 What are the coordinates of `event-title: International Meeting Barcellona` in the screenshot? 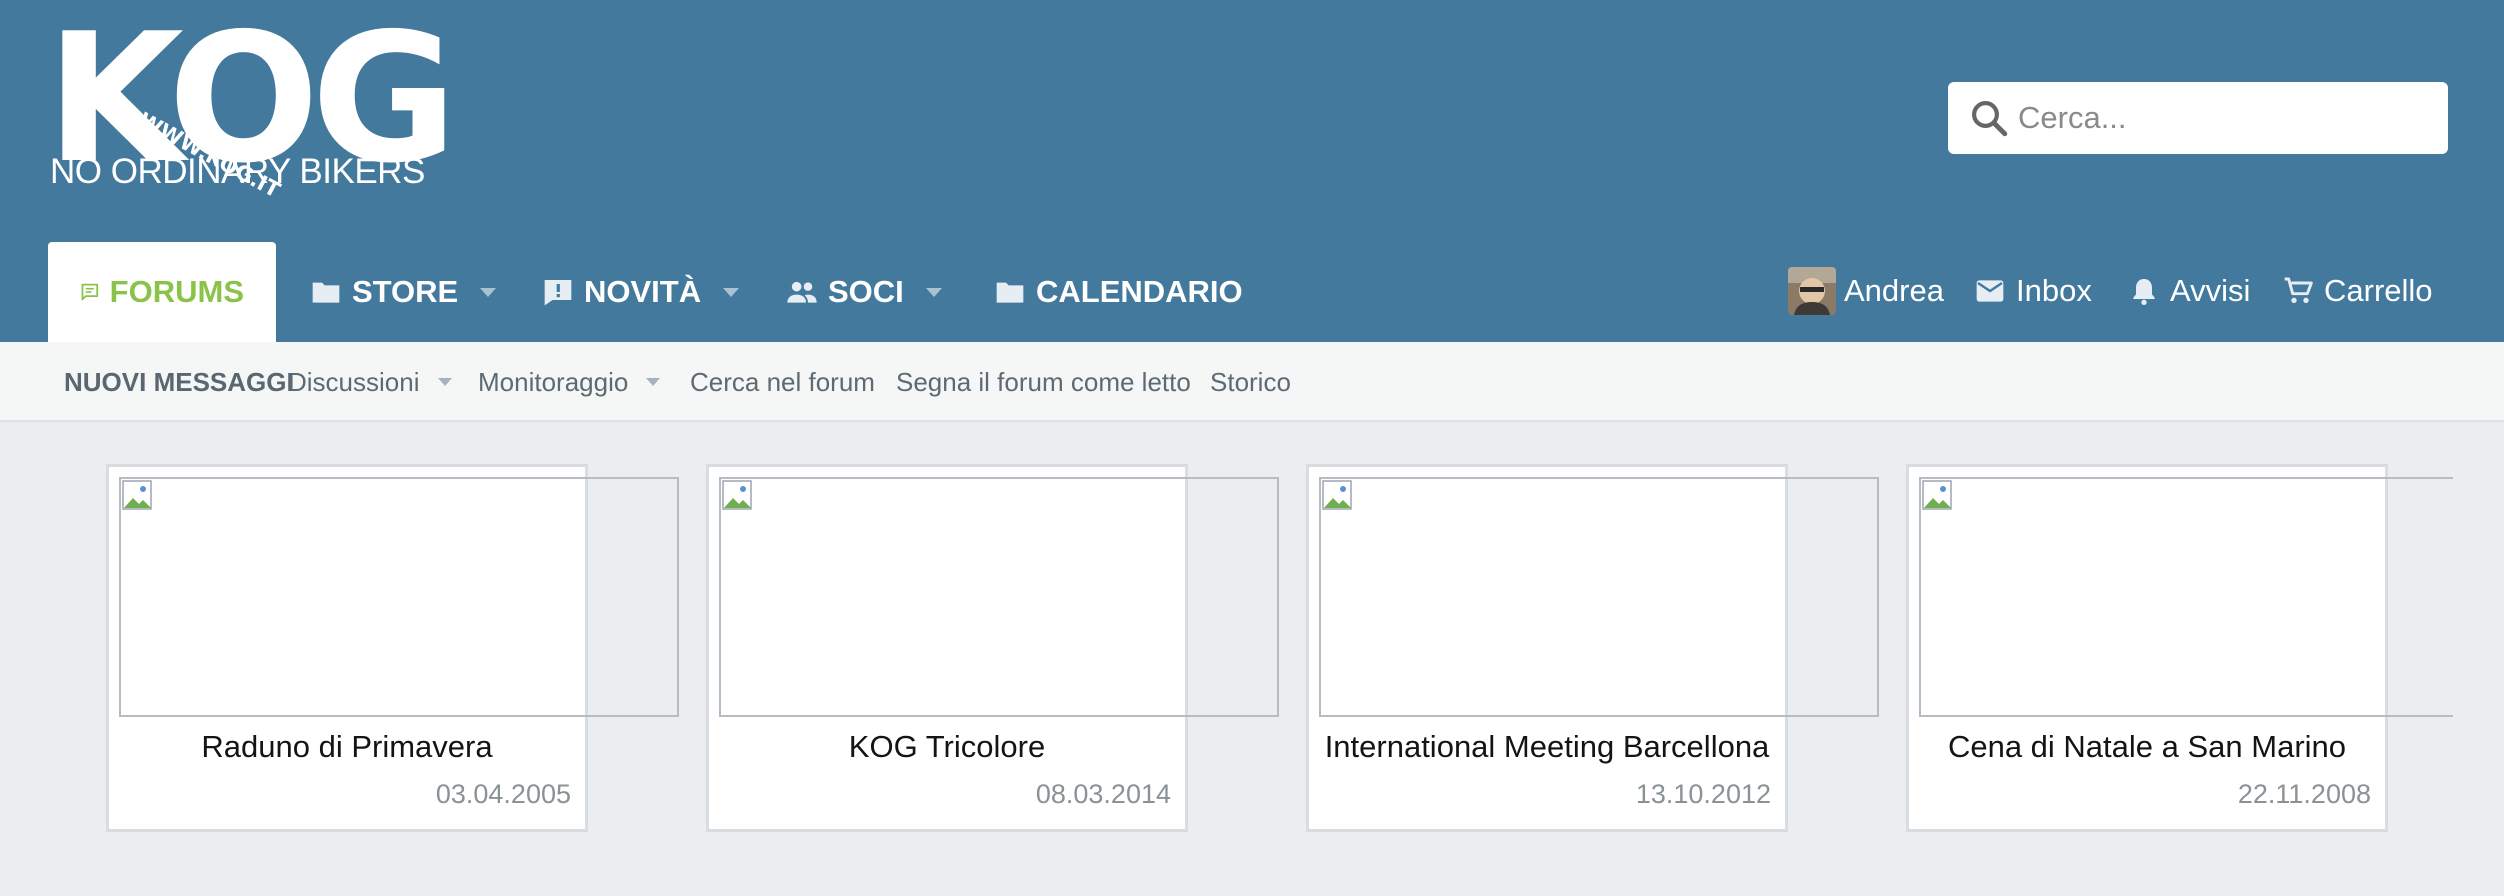 It's located at (1547, 746).